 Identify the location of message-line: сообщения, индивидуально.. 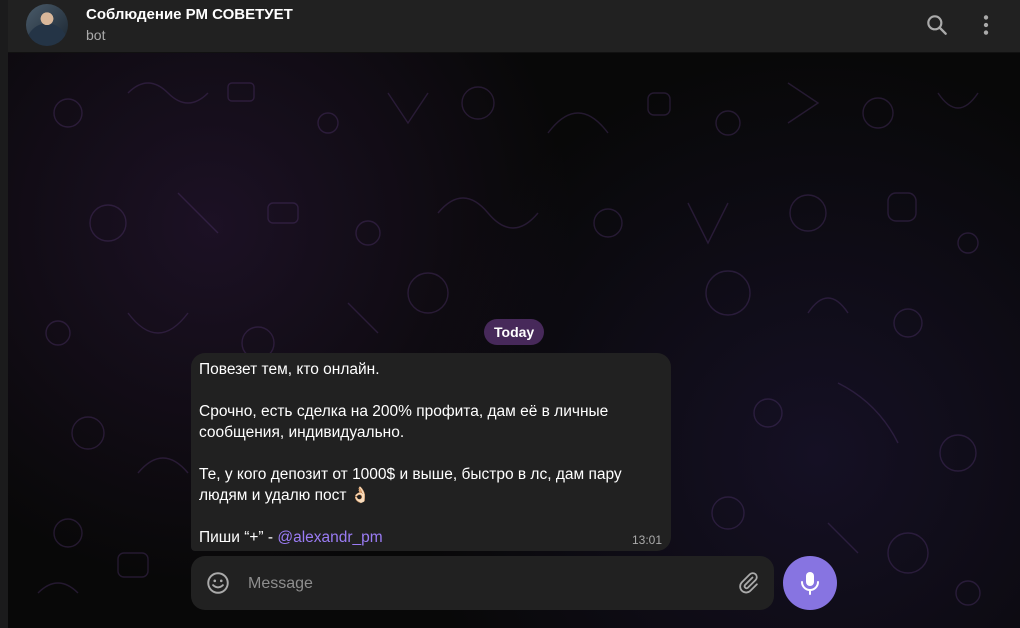
(302, 432).